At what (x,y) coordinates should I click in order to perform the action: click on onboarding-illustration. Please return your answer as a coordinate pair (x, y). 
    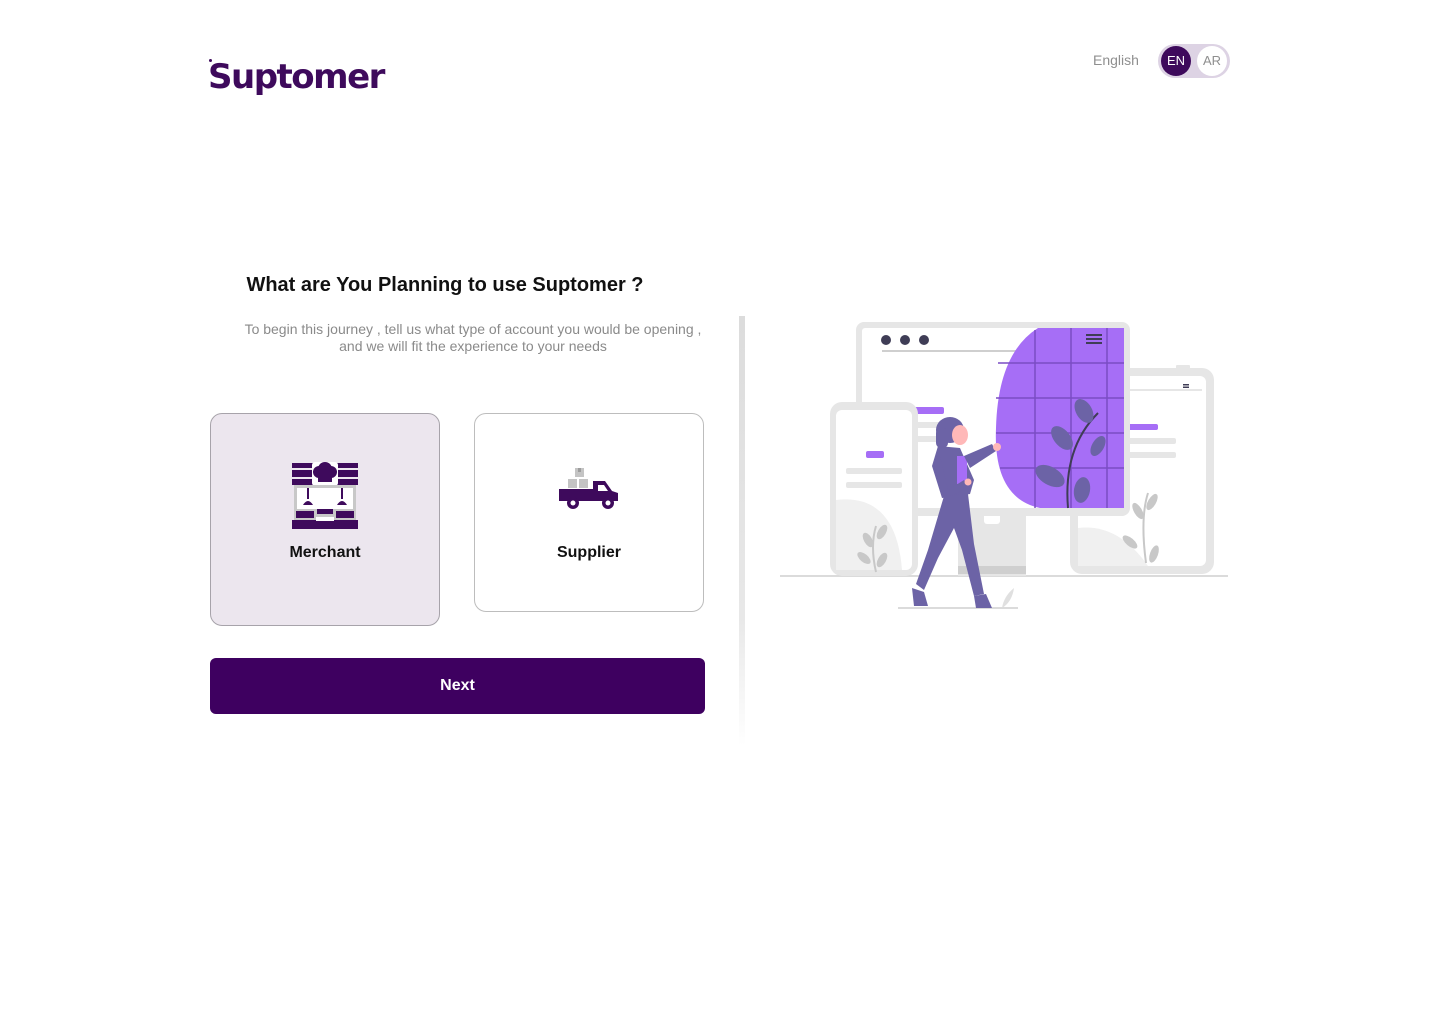
    Looking at the image, I should click on (1004, 465).